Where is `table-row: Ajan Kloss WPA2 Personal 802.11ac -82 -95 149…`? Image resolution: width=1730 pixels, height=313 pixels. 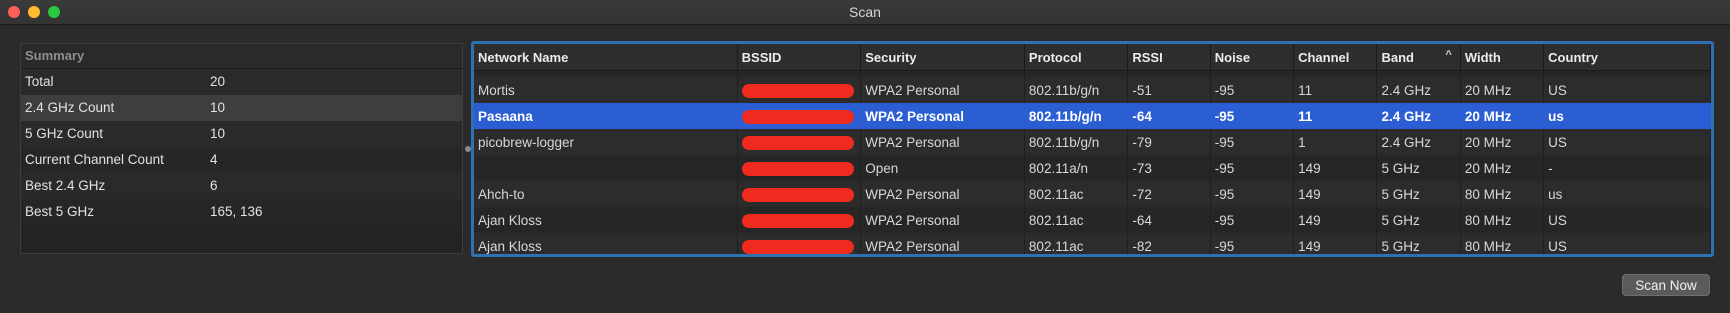
table-row: Ajan Kloss WPA2 Personal 802.11ac -82 -95 149… is located at coordinates (1092, 243).